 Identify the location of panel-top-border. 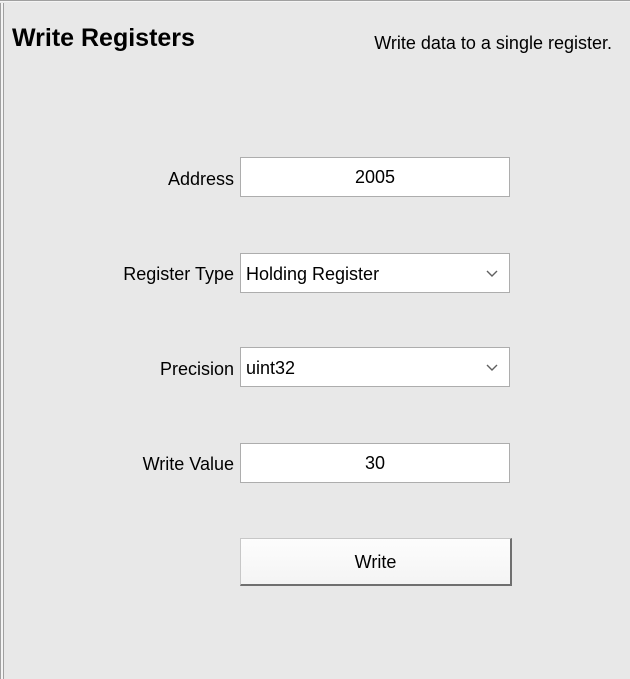
(315, 1).